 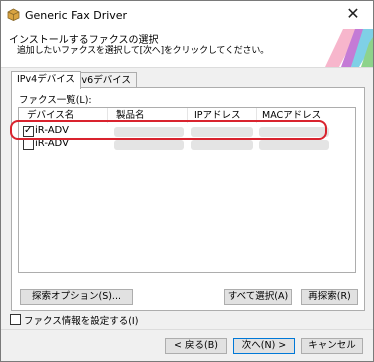 I want to click on next-button: 次へ(N) >, so click(x=264, y=346).